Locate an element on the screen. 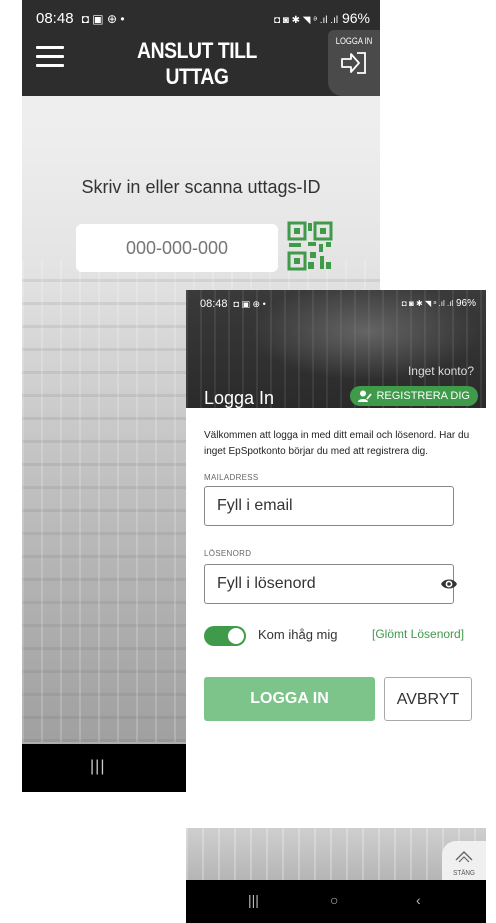  footer-image is located at coordinates (336, 854).